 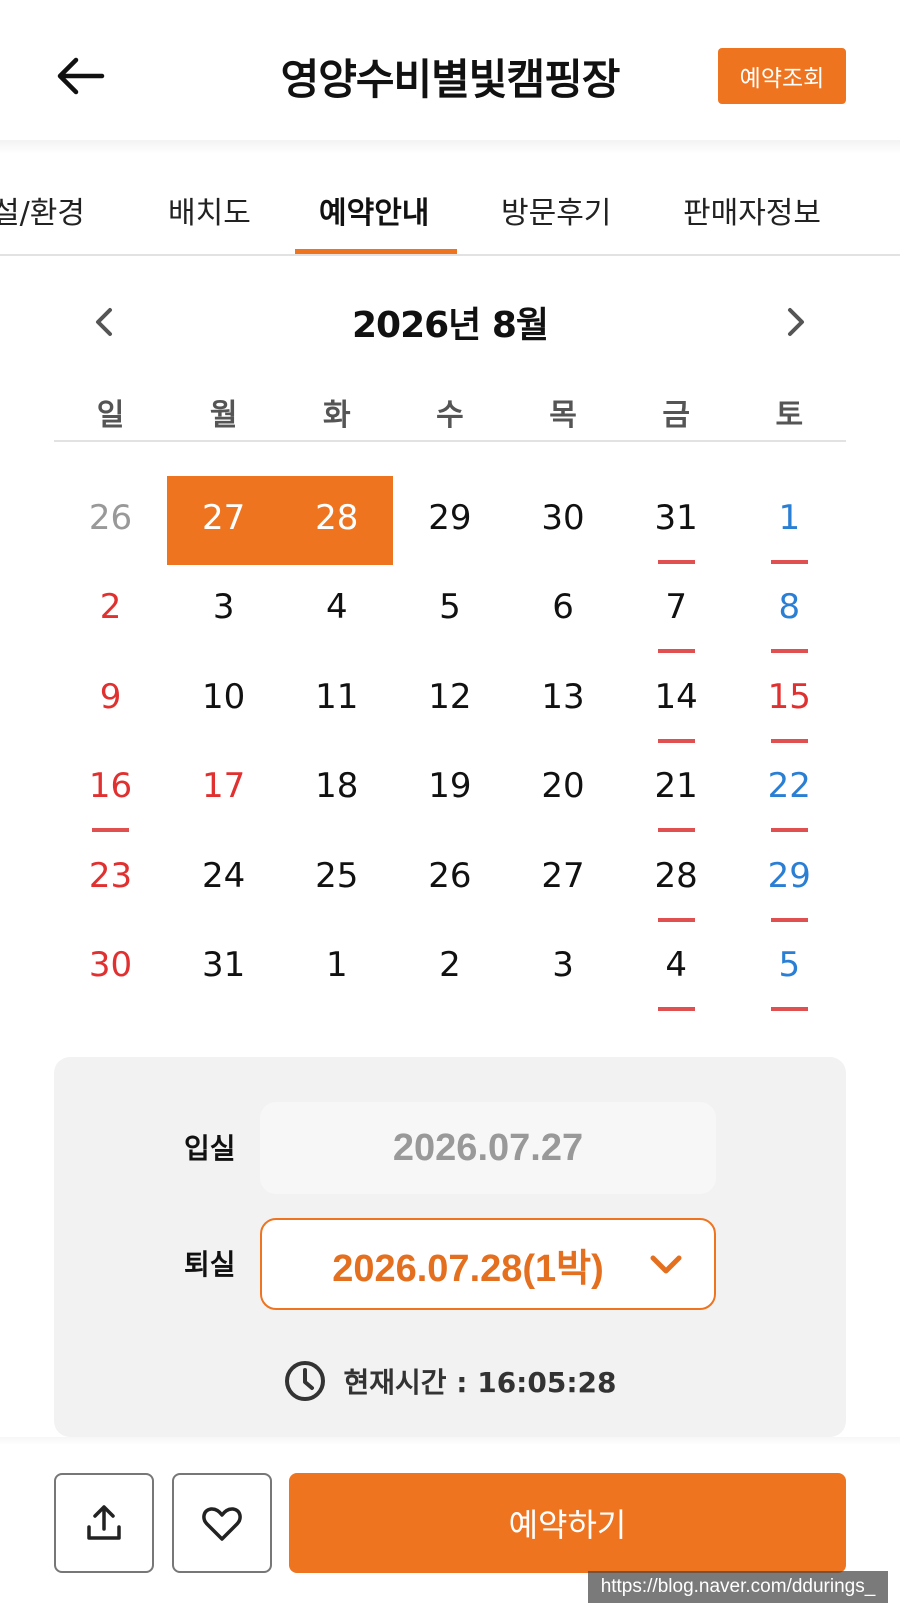 I want to click on chevron-right-icon, so click(x=796, y=322).